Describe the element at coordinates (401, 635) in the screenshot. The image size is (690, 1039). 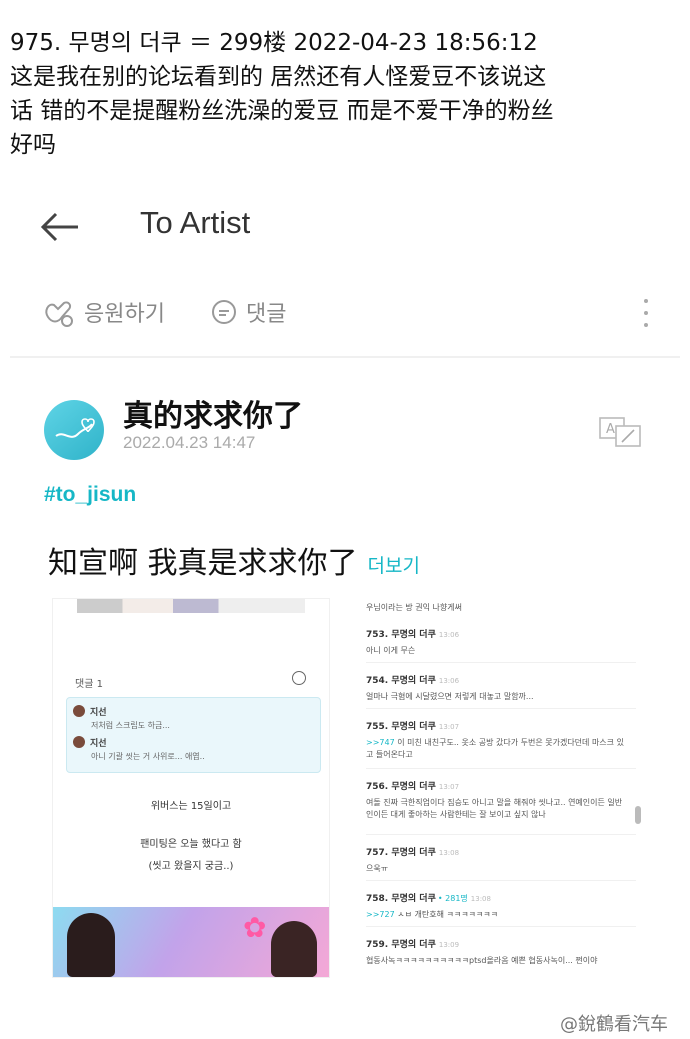
I see `reply-number: 753. 무명의 더쿠` at that location.